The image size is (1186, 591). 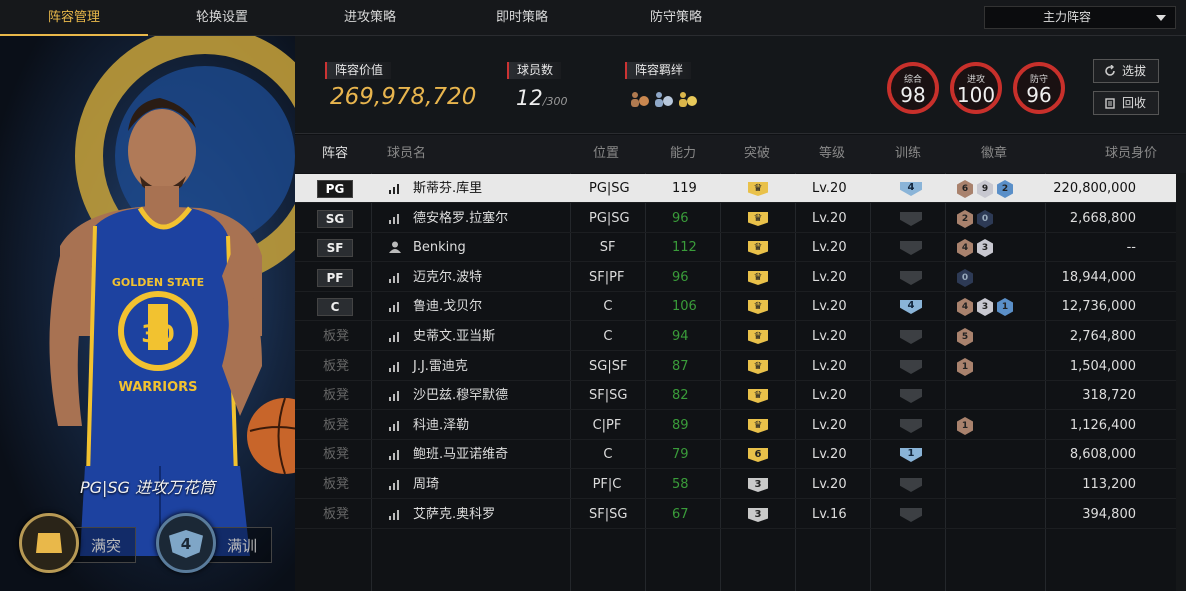 What do you see at coordinates (103, 545) in the screenshot?
I see `breakout-status-label: 满突` at bounding box center [103, 545].